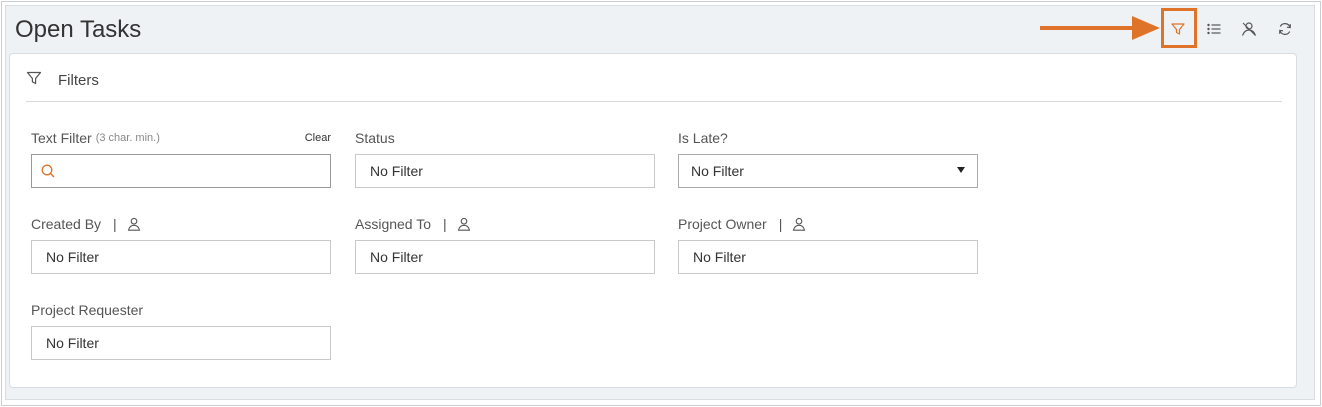 The height and width of the screenshot is (407, 1322). Describe the element at coordinates (961, 170) in the screenshot. I see `dropdown-caret-icon` at that location.